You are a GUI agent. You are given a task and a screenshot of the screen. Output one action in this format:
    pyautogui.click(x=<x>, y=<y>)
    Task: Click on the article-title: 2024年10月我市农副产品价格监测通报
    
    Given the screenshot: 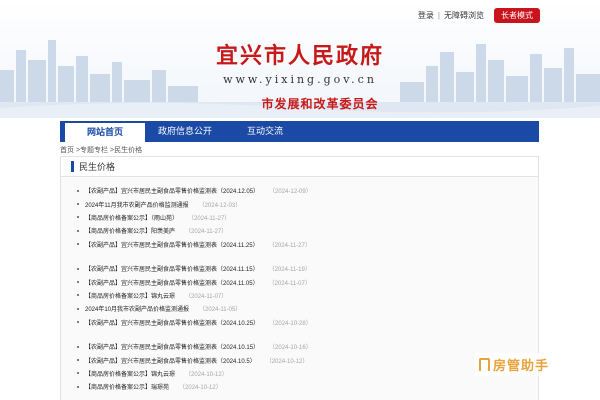 What is the action you would take?
    pyautogui.click(x=137, y=308)
    